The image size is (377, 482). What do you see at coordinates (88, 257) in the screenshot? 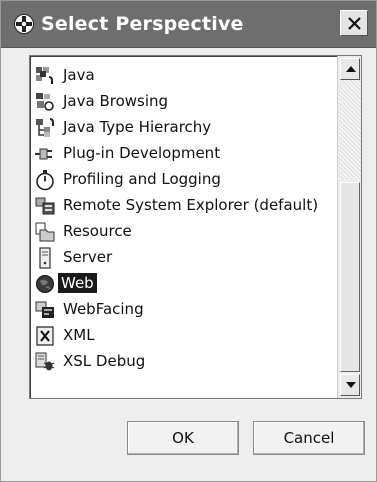
I see `list-item-label: Server` at bounding box center [88, 257].